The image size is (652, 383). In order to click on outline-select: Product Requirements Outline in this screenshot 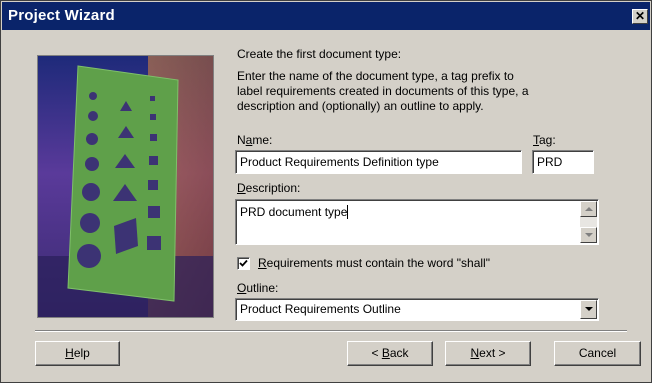, I will do `click(417, 309)`.